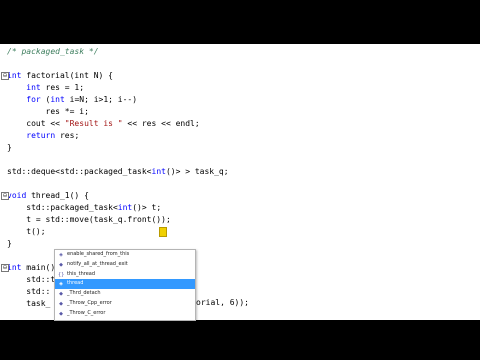  I want to click on autocomplete-item: ◈ thread, so click(125, 284).